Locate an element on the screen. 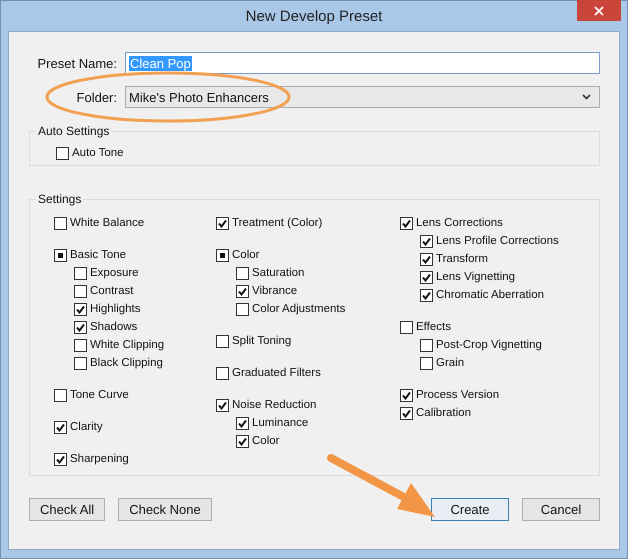 Image resolution: width=628 pixels, height=559 pixels. checkbox-label: Black Clipping is located at coordinates (126, 363).